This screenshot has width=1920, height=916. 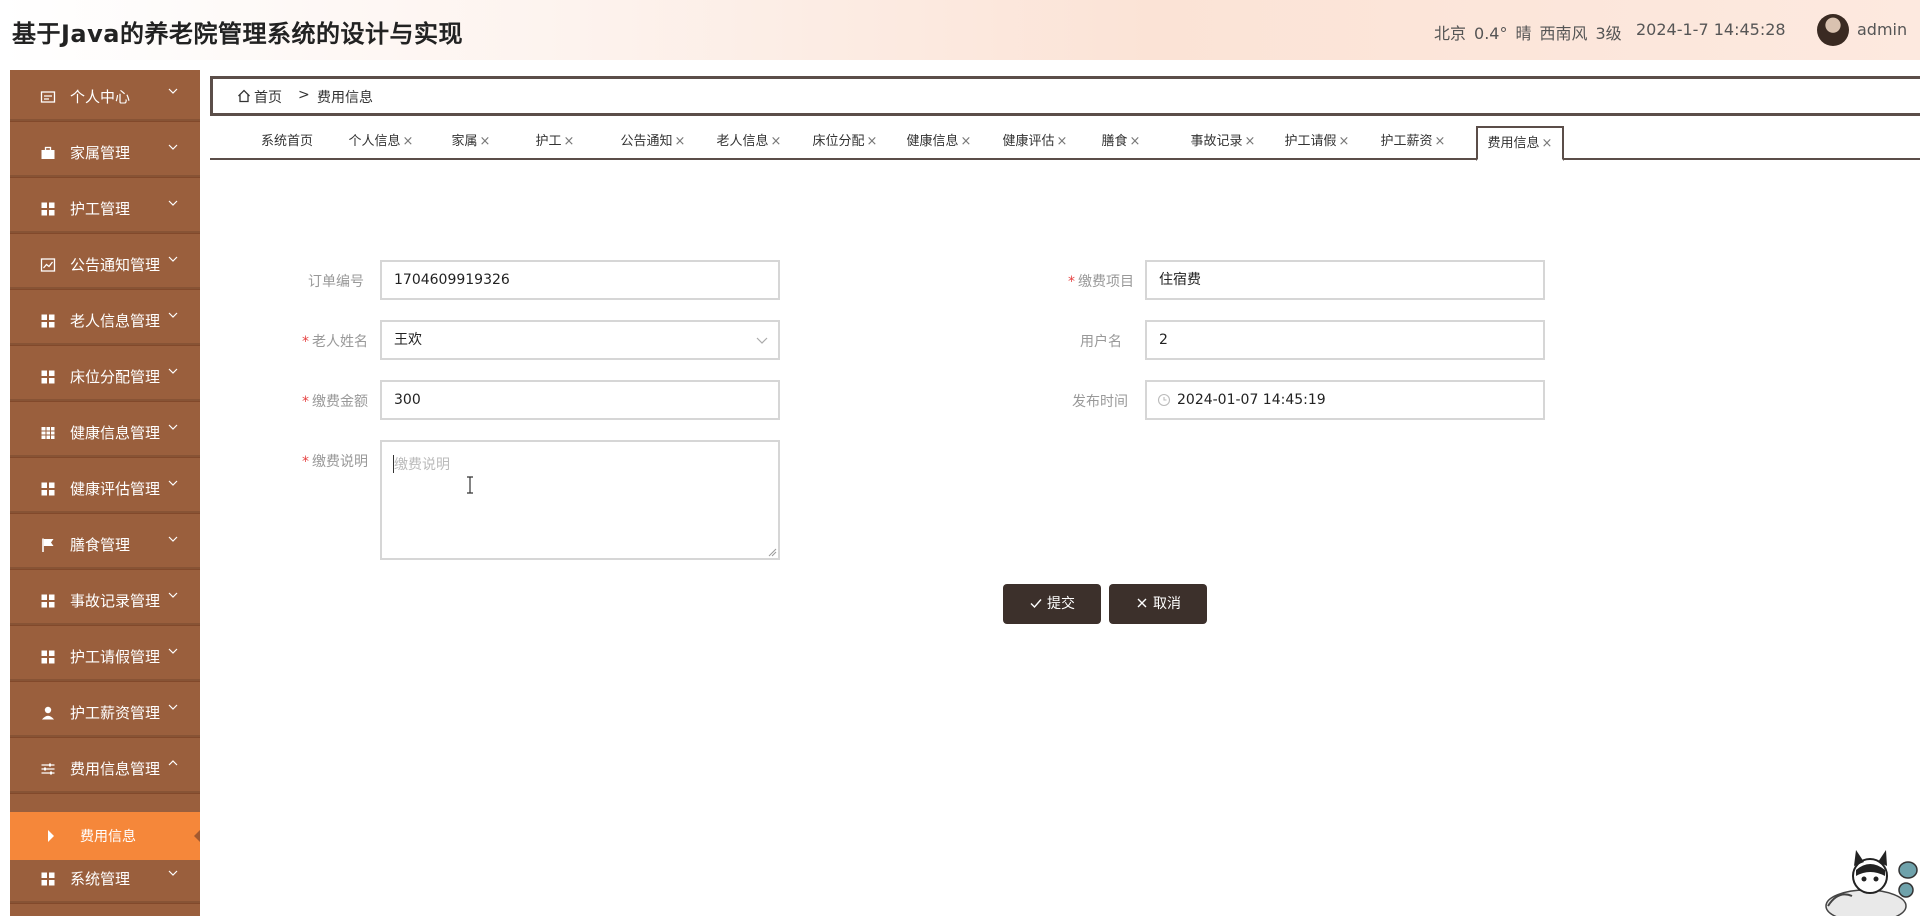 I want to click on chart-icon, so click(x=48, y=265).